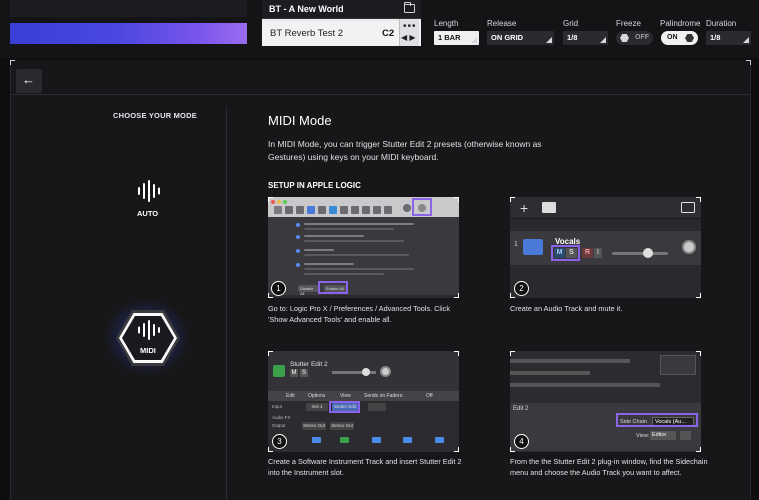  Describe the element at coordinates (502, 23) in the screenshot. I see `release-label: Release` at that location.